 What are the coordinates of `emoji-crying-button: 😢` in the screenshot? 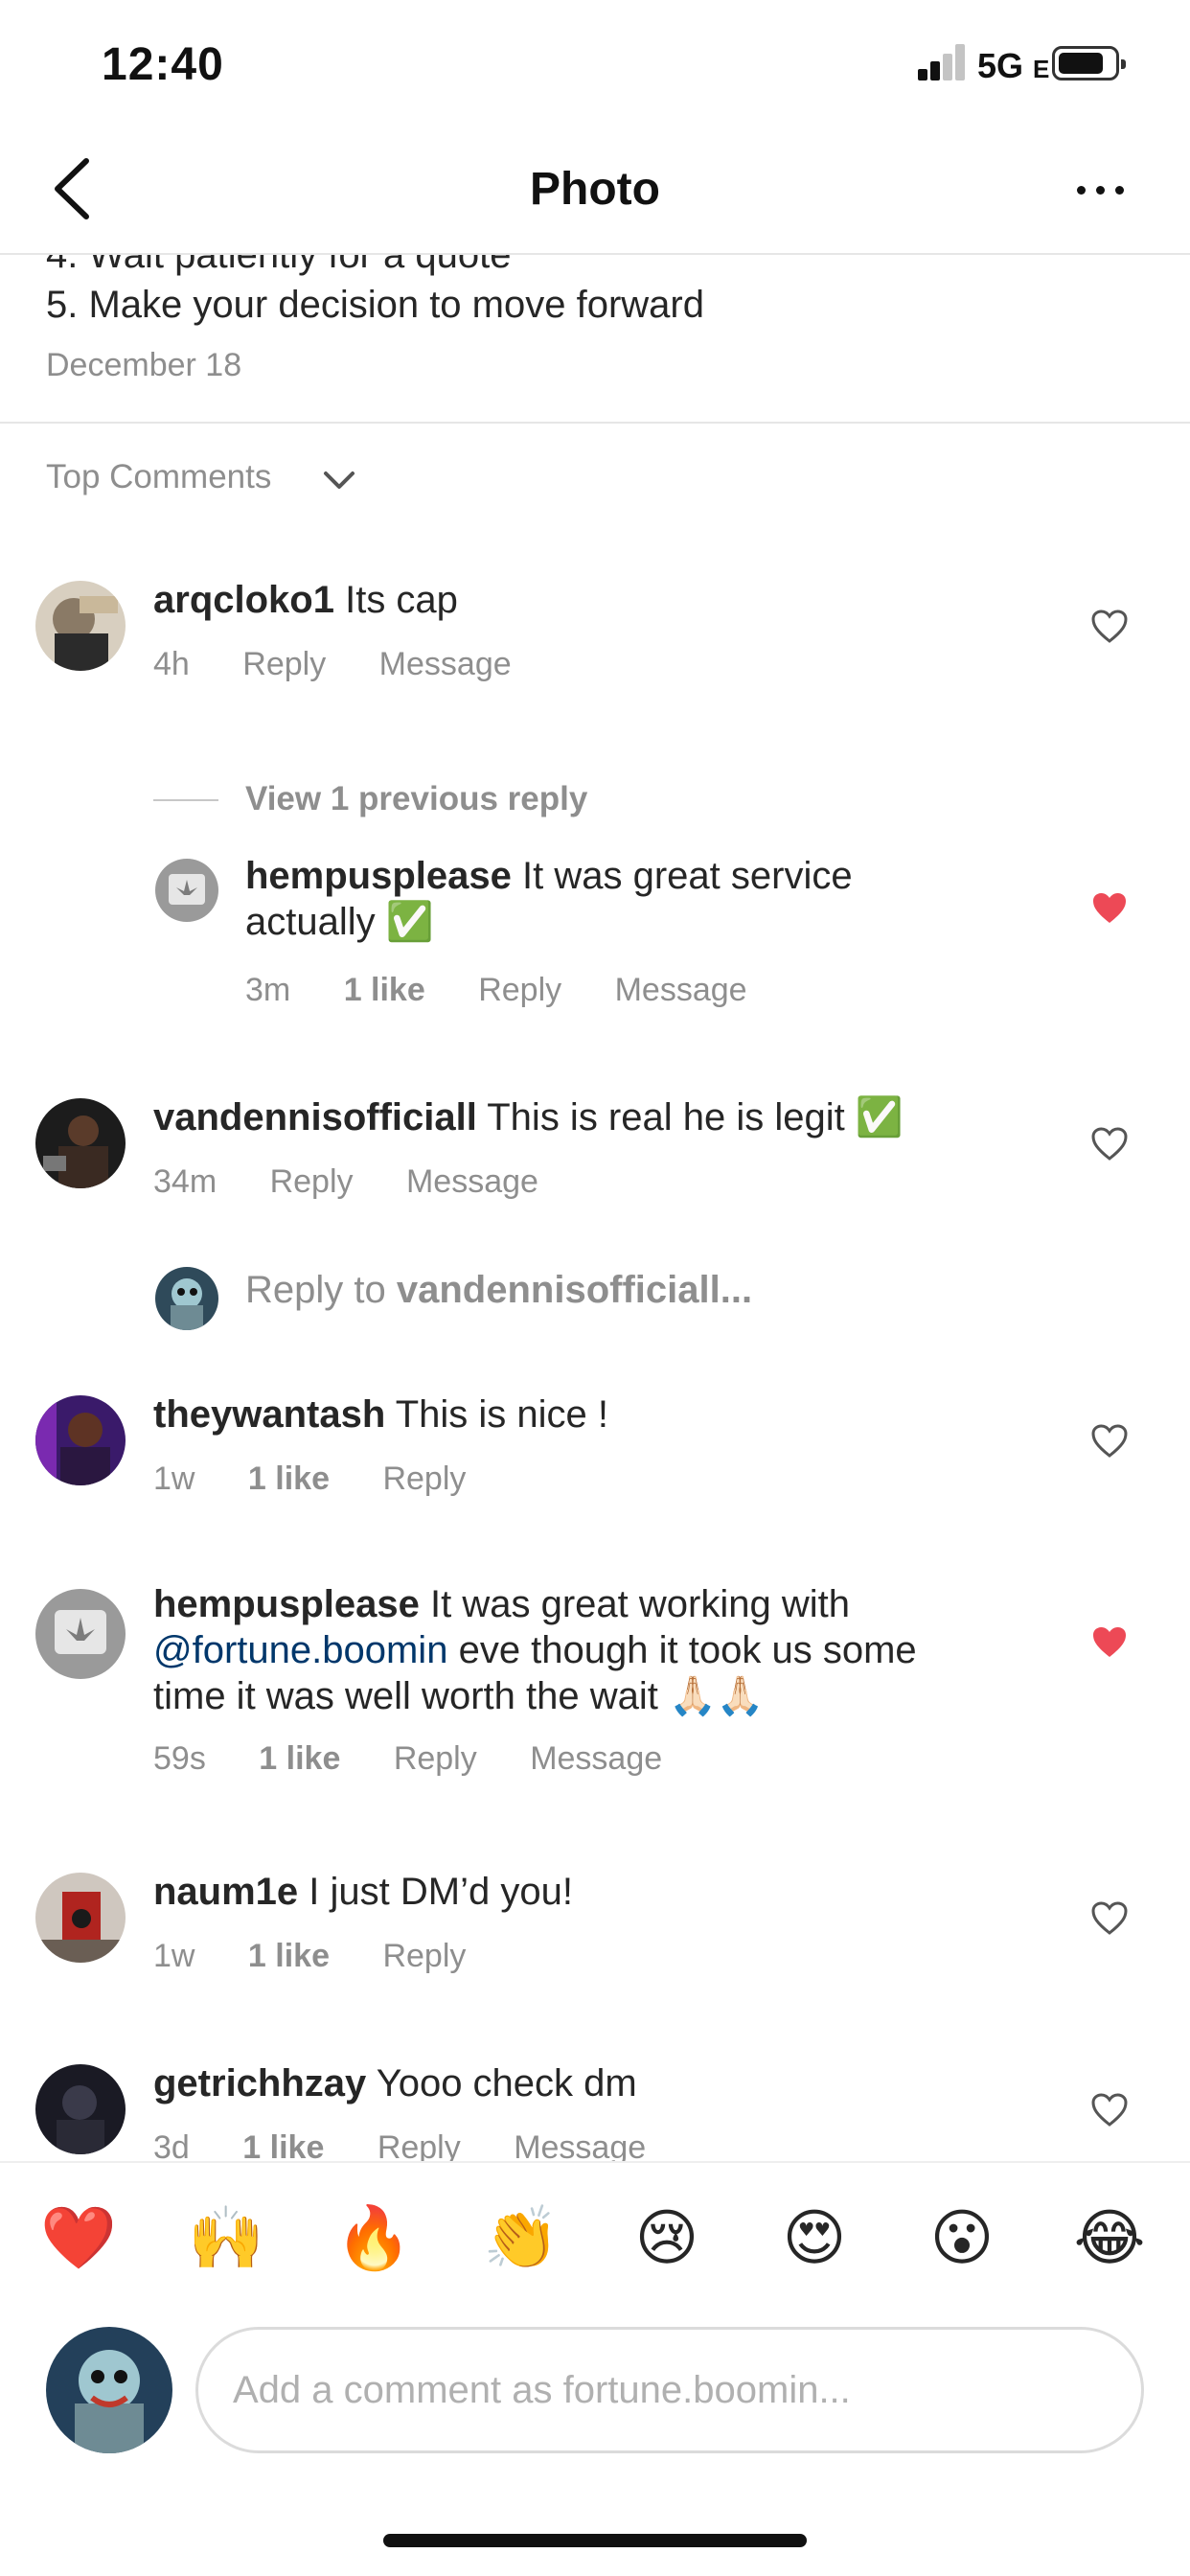 It's located at (667, 2237).